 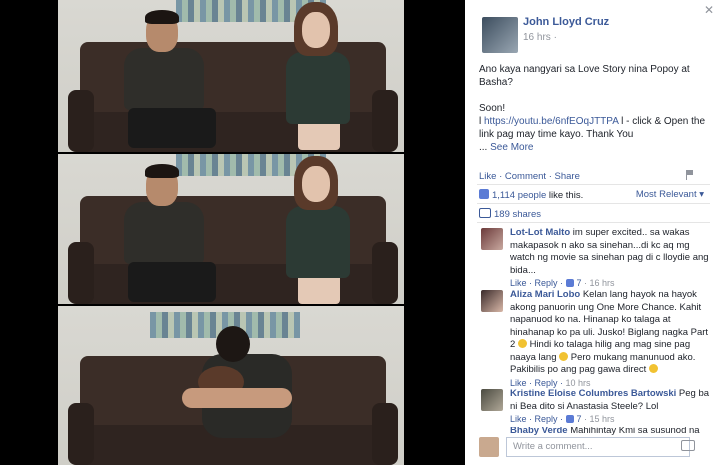 I want to click on shares-label: 189 shares, so click(x=517, y=214).